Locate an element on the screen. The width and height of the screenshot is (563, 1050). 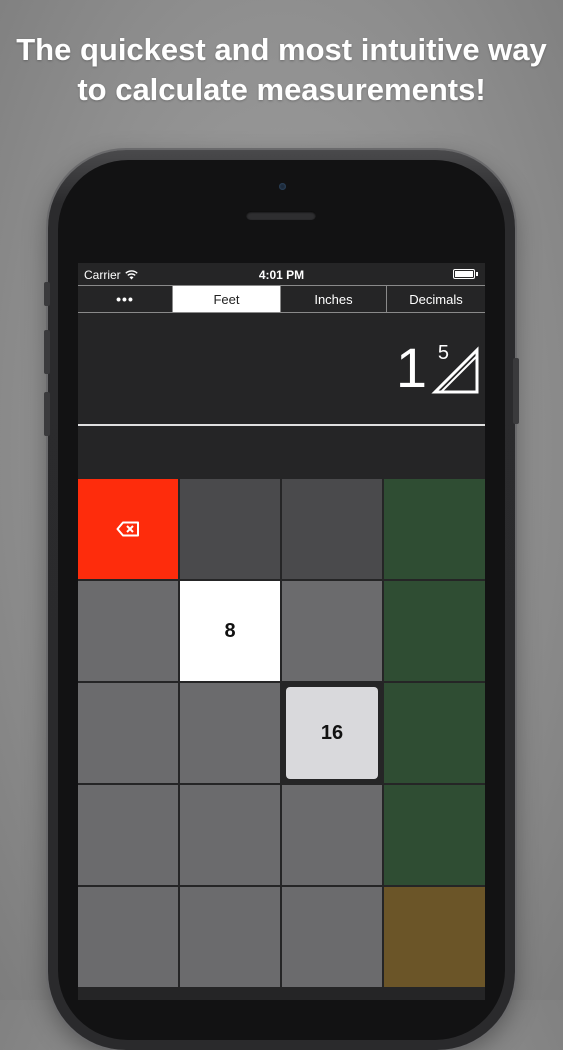
key-16: 16 is located at coordinates (332, 733).